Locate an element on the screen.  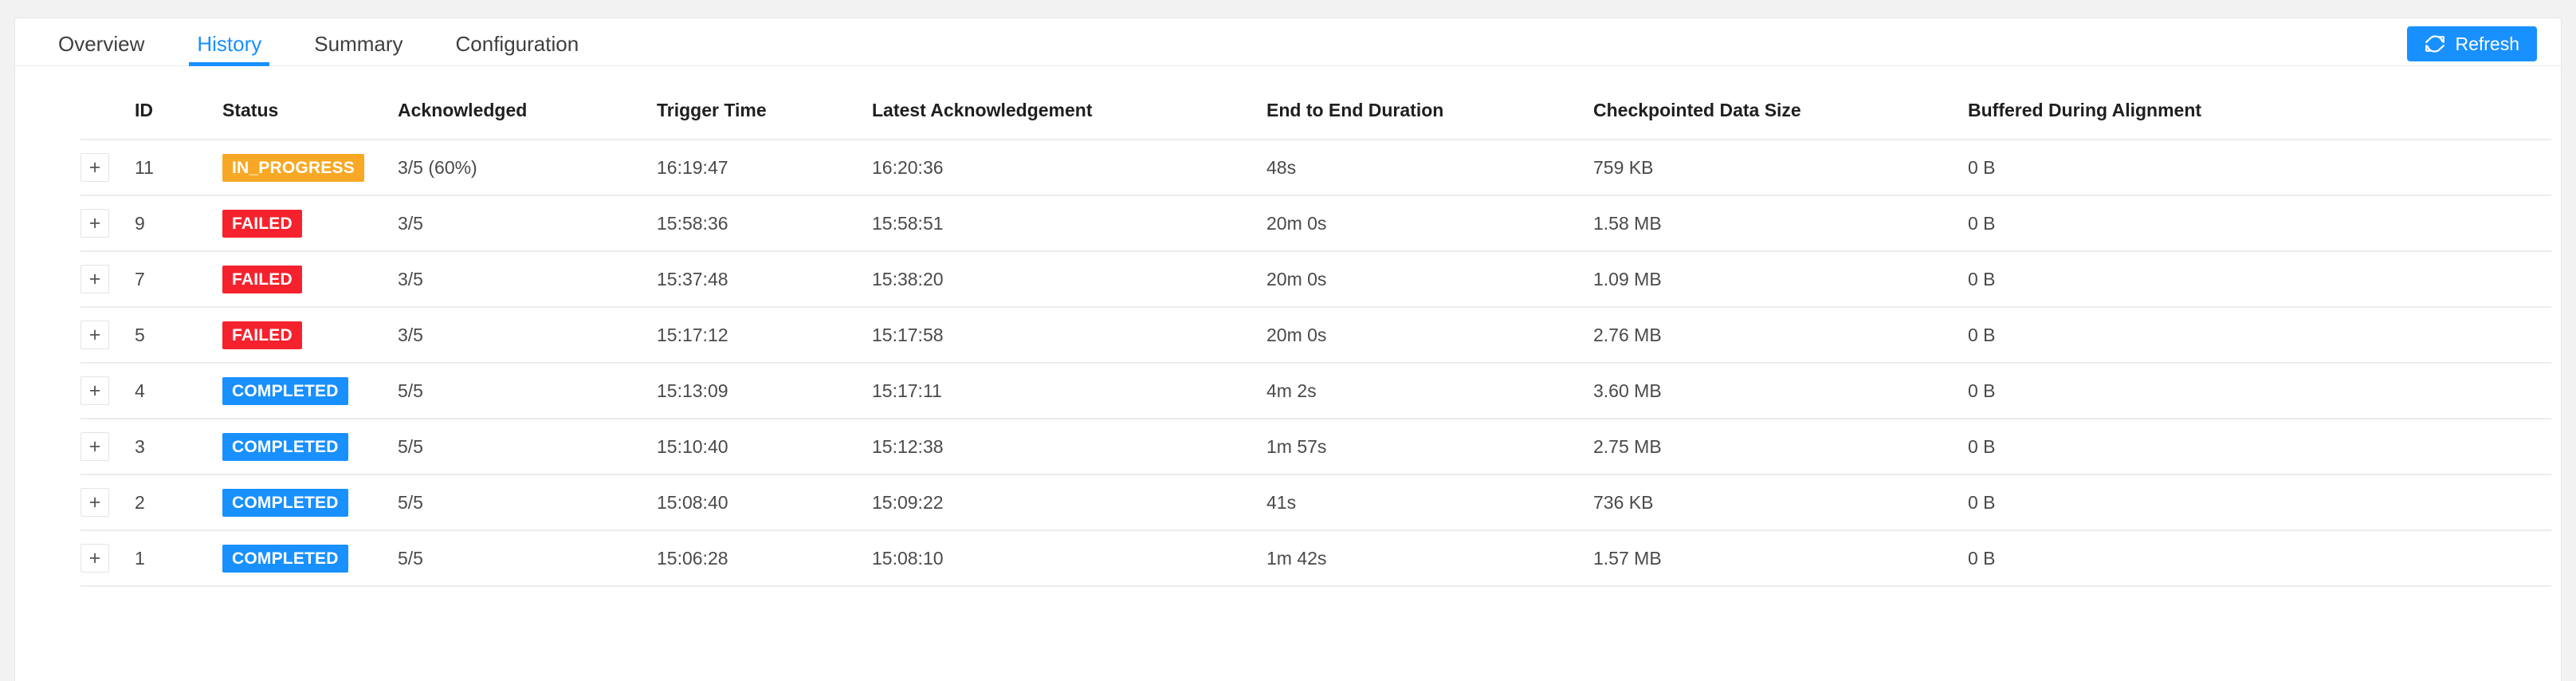
cell-status: FAILED is located at coordinates (310, 279).